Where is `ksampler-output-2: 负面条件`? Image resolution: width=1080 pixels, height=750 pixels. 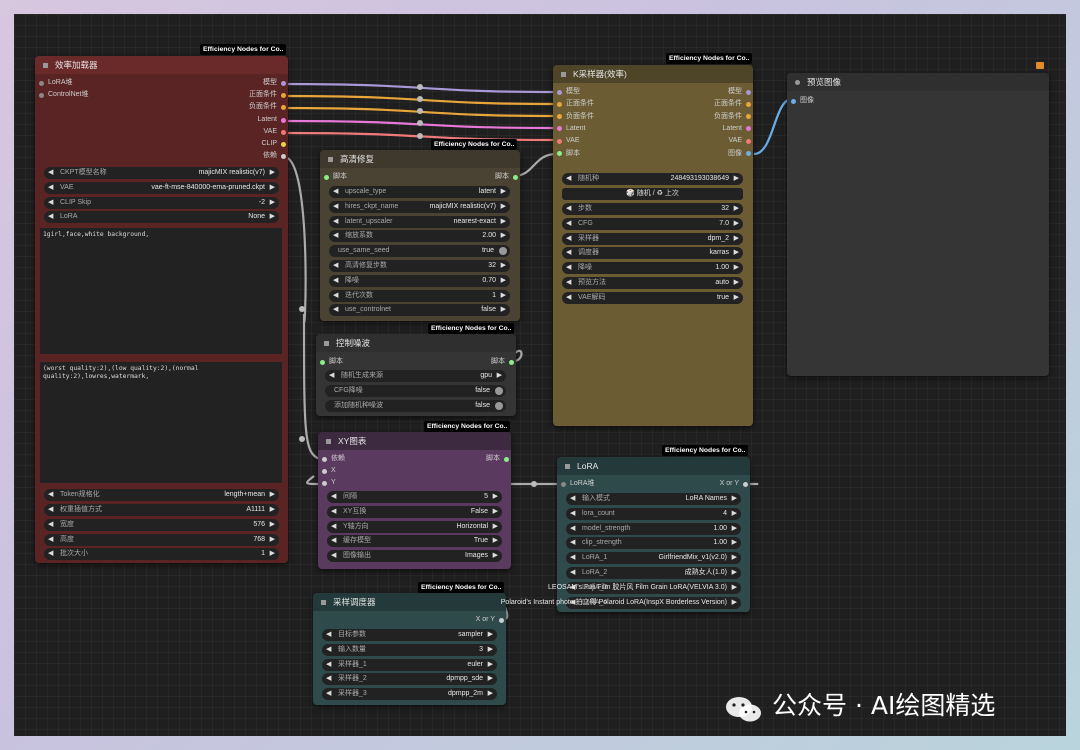
ksampler-output-2: 负面条件 is located at coordinates (732, 117).